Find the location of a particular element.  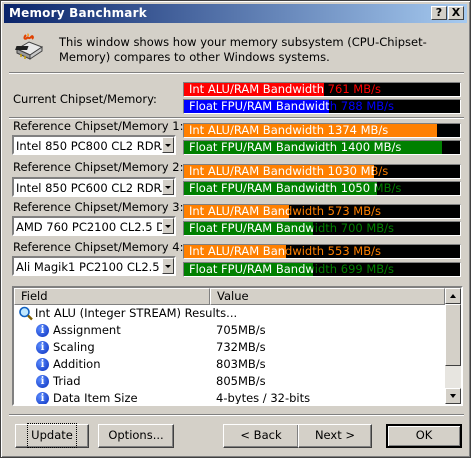

reference-1-select: Intel 850 PC800 CL2 RDRAM (R is located at coordinates (94, 145).